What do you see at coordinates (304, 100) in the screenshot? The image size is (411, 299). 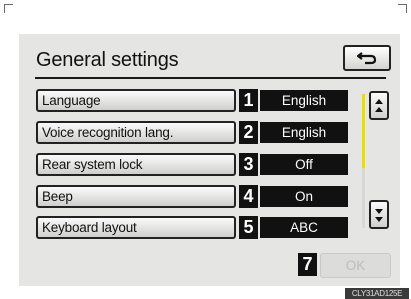 I see `language-value: English` at bounding box center [304, 100].